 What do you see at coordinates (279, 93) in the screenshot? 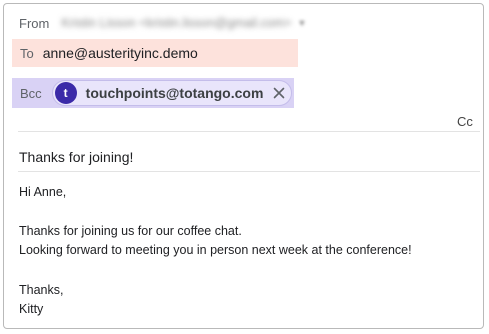
I see `close-icon` at bounding box center [279, 93].